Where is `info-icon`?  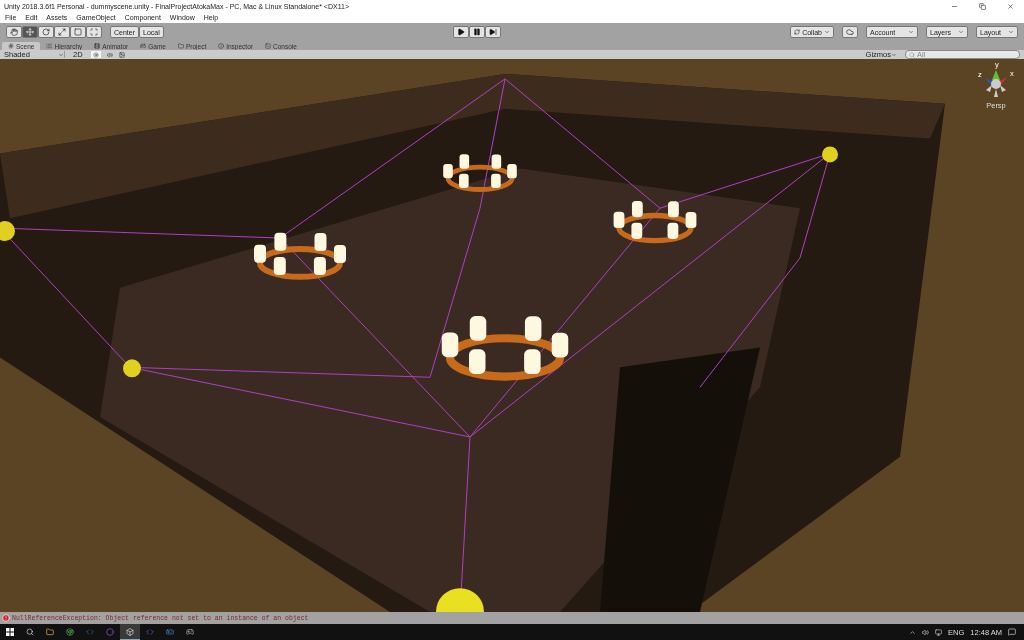
info-icon is located at coordinates (221, 46).